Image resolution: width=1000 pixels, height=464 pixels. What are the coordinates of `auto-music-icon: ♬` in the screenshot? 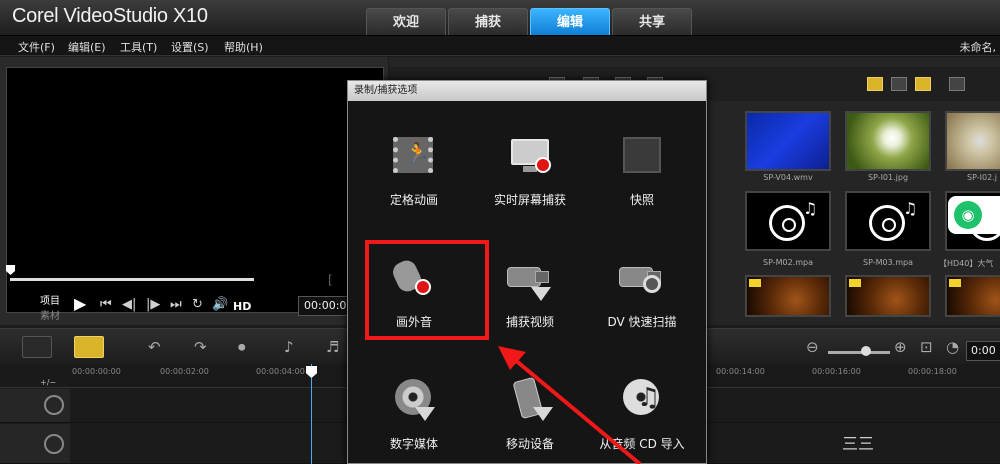 It's located at (332, 347).